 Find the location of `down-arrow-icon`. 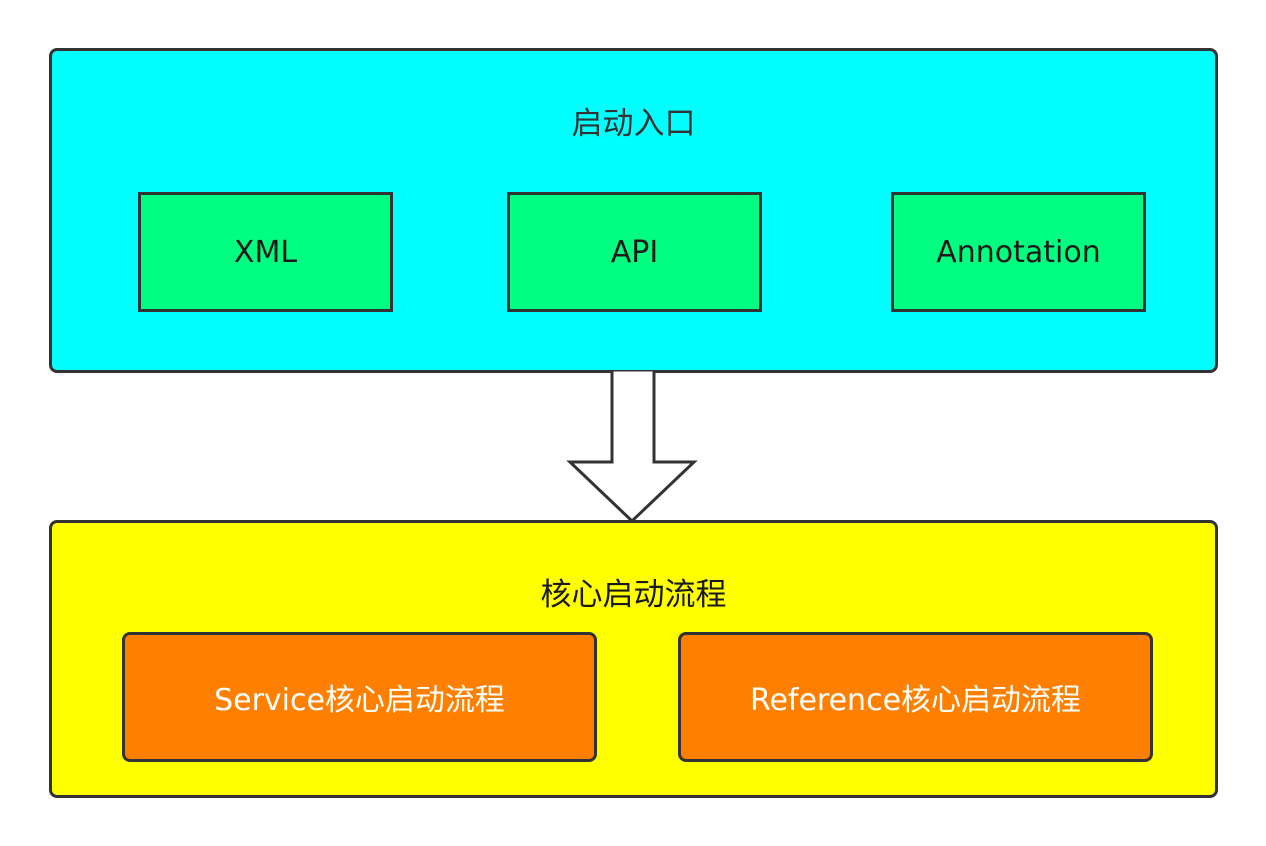

down-arrow-icon is located at coordinates (632, 447).